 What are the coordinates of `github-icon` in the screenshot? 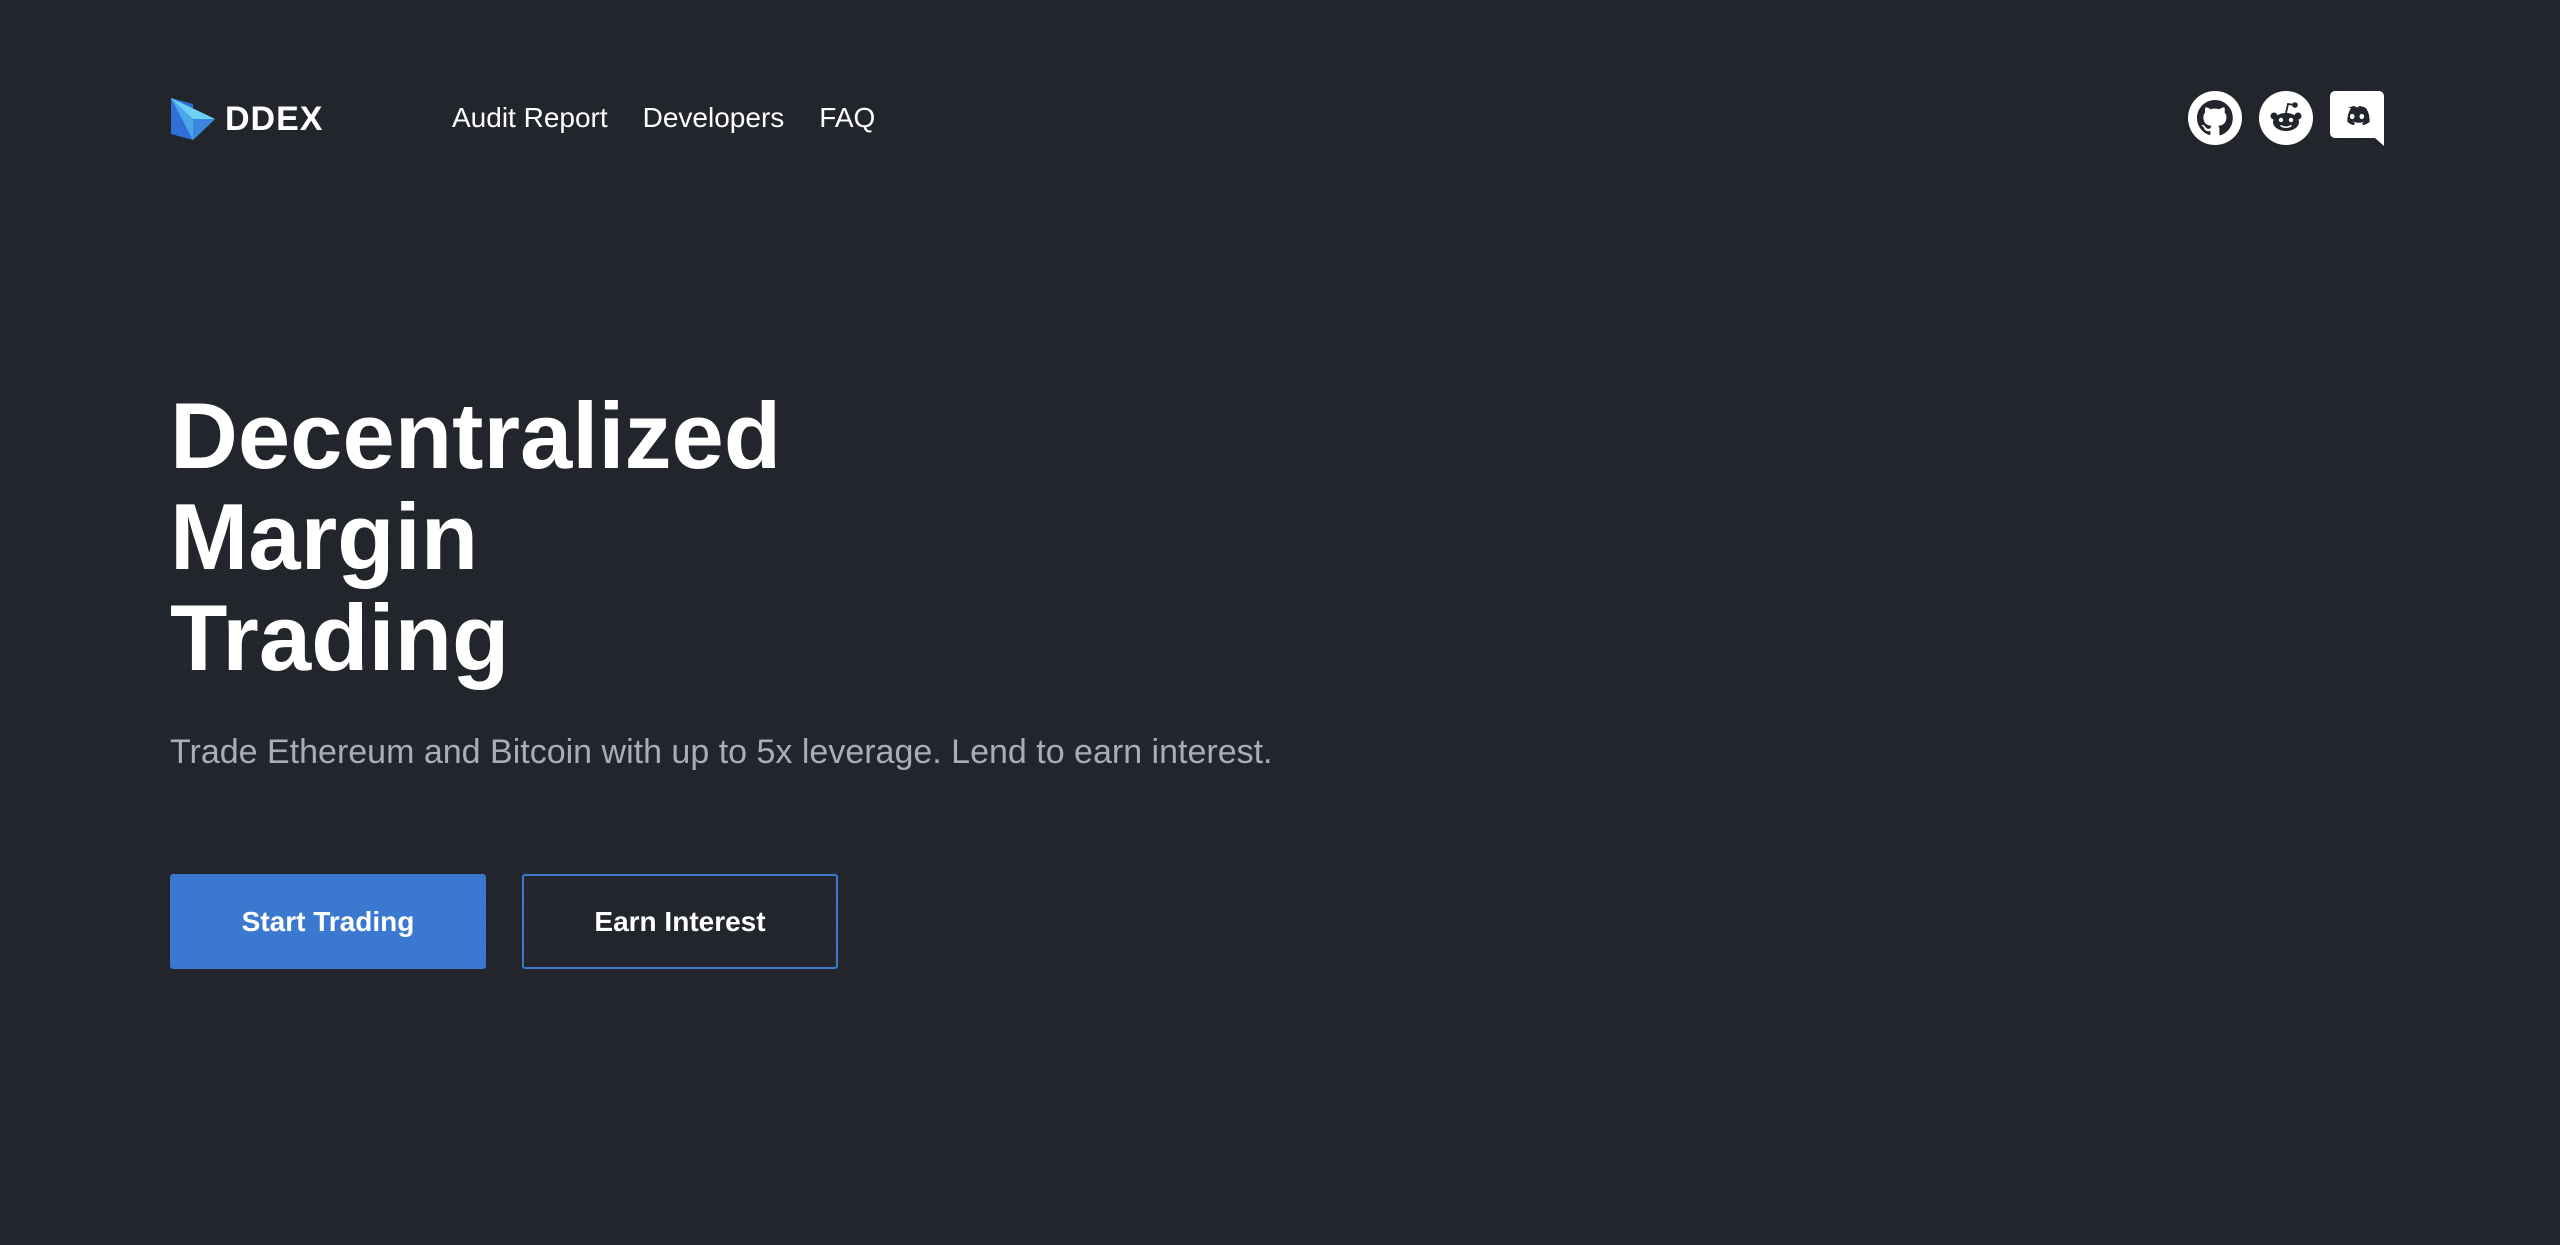 It's located at (2215, 118).